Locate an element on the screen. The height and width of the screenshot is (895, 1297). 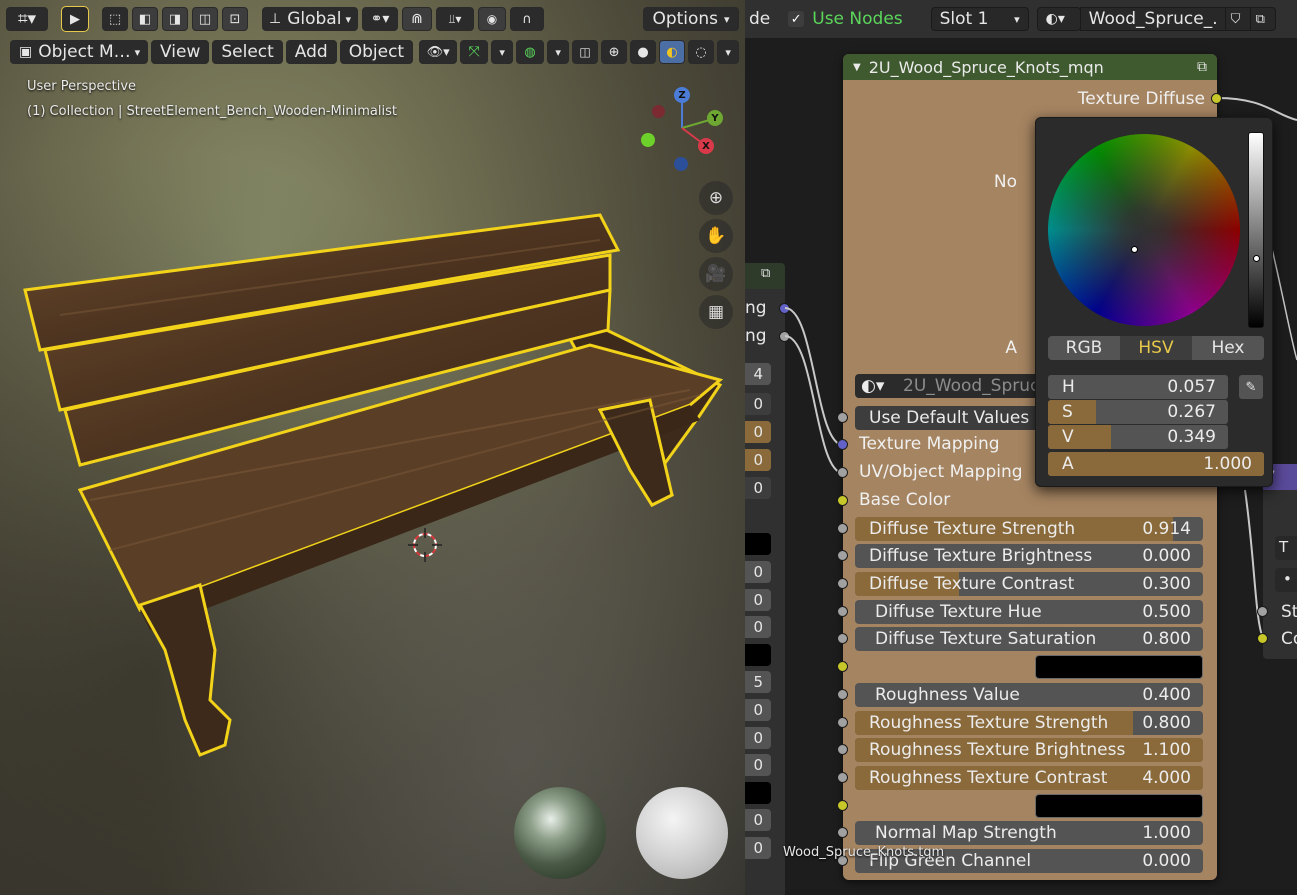
roughness-value-slider: Roughness Value 0.400 is located at coordinates (1029, 695).